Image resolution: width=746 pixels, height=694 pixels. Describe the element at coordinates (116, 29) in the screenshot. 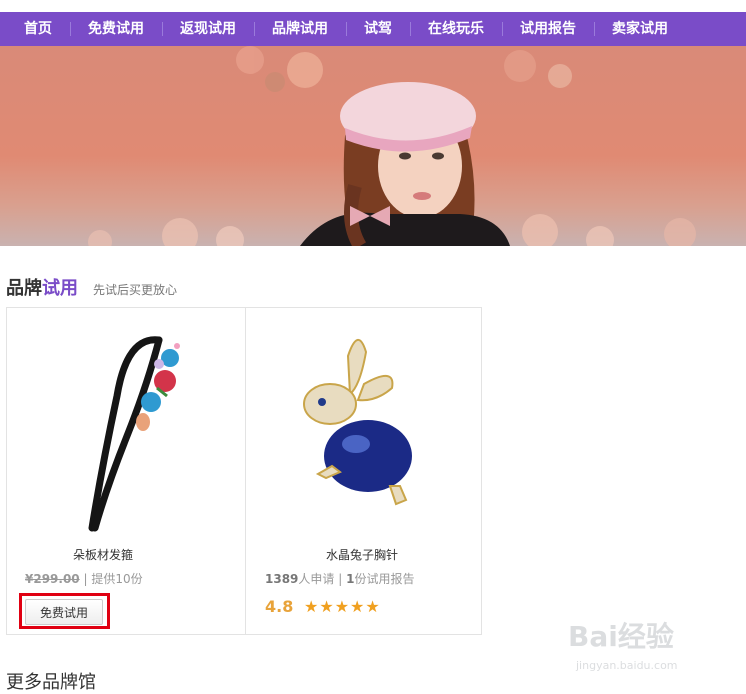

I see `nav-item-free-trial: 免费试用` at that location.